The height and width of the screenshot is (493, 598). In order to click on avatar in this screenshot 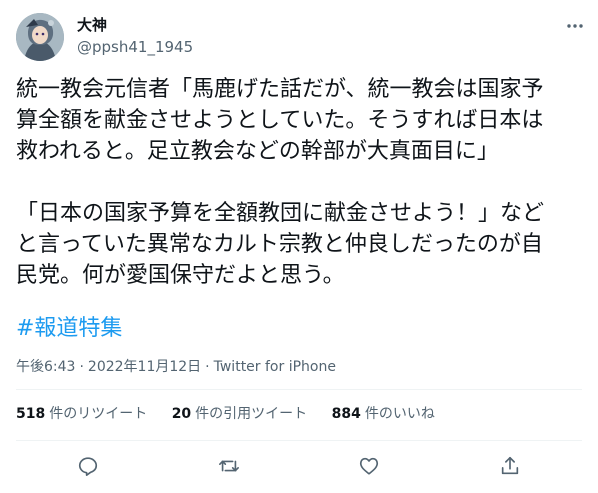, I will do `click(40, 37)`.